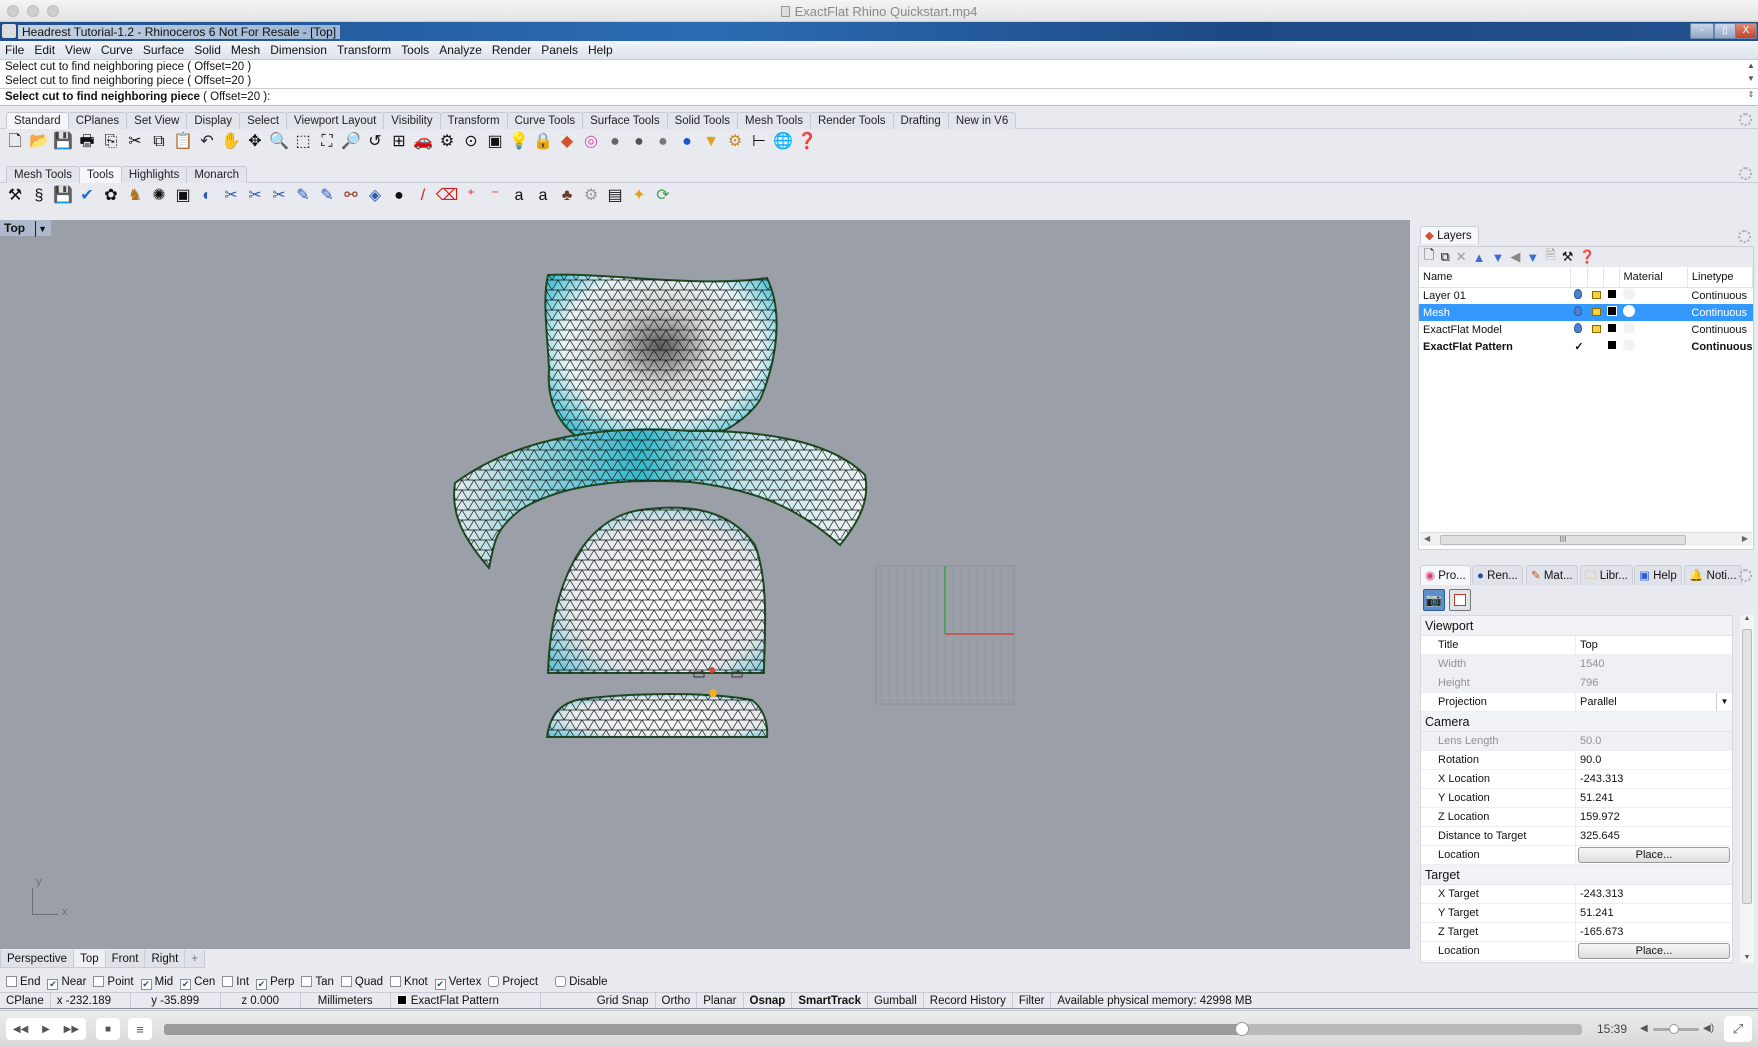 The width and height of the screenshot is (1758, 1047). What do you see at coordinates (1654, 702) in the screenshot?
I see `property-value: Parallel ▼` at bounding box center [1654, 702].